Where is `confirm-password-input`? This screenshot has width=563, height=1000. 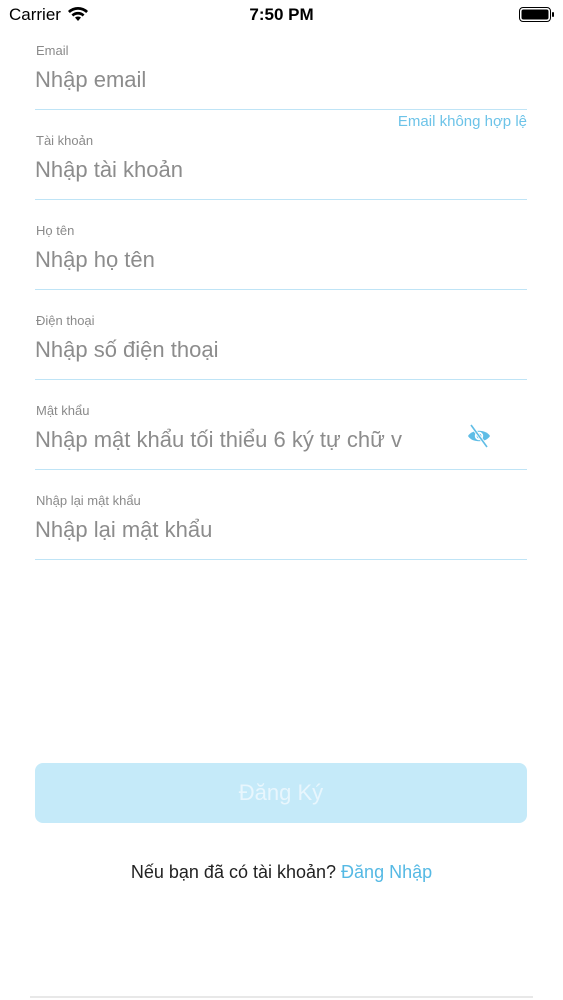 confirm-password-input is located at coordinates (281, 530).